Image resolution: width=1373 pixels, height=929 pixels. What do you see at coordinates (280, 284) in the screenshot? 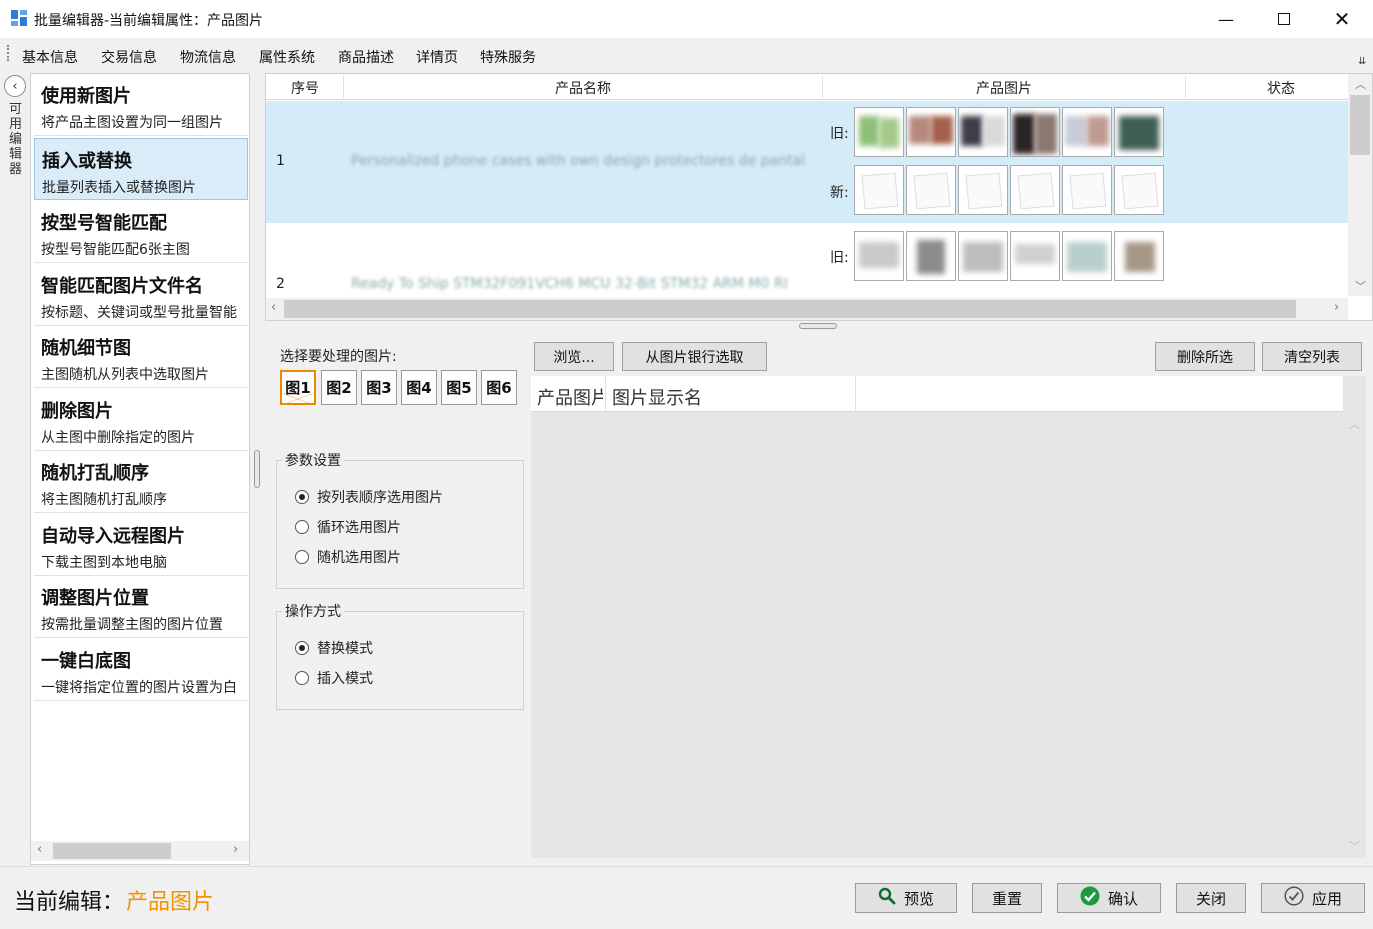
I see `row-index: 2` at bounding box center [280, 284].